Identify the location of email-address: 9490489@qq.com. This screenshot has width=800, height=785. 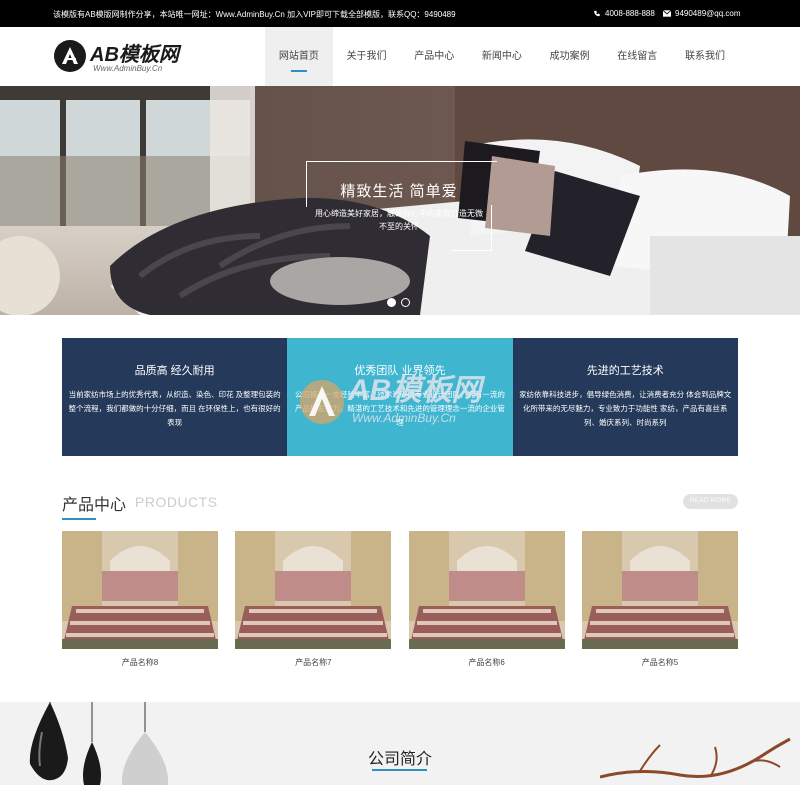
(708, 13).